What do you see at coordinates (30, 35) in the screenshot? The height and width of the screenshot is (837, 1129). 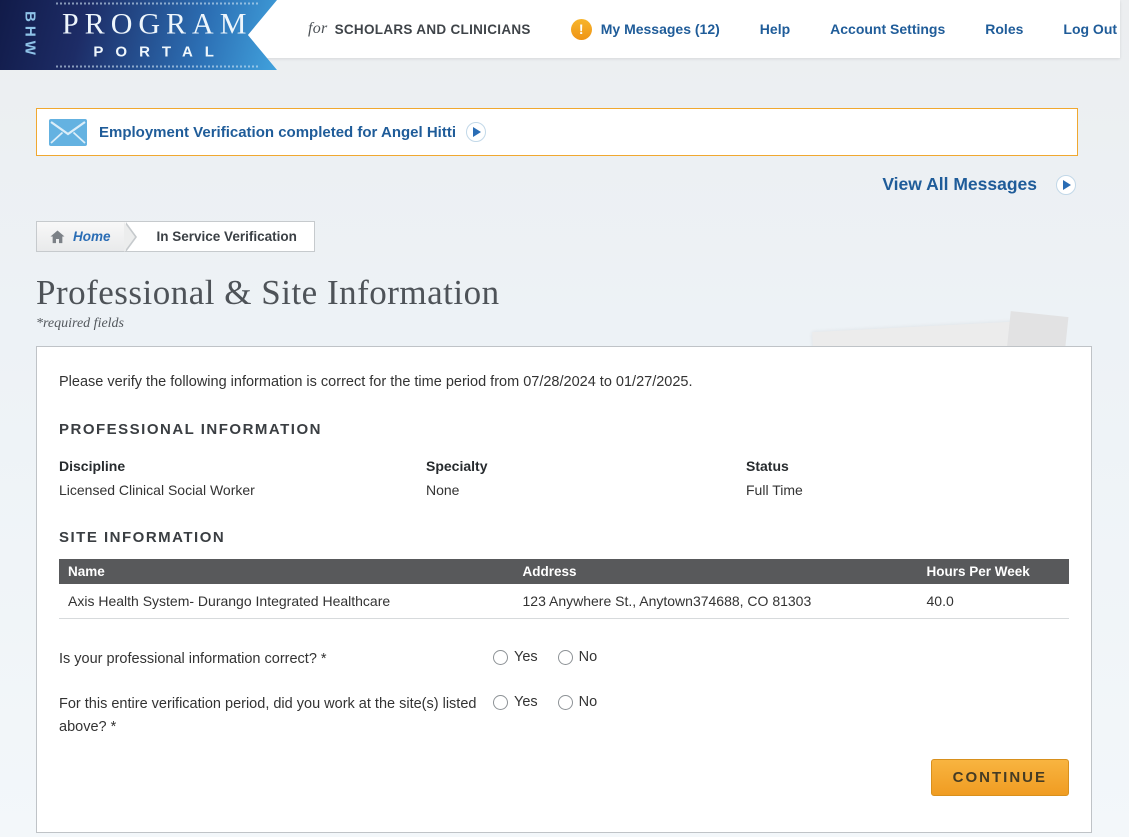 I see `bhw-vertical-text: BHW` at bounding box center [30, 35].